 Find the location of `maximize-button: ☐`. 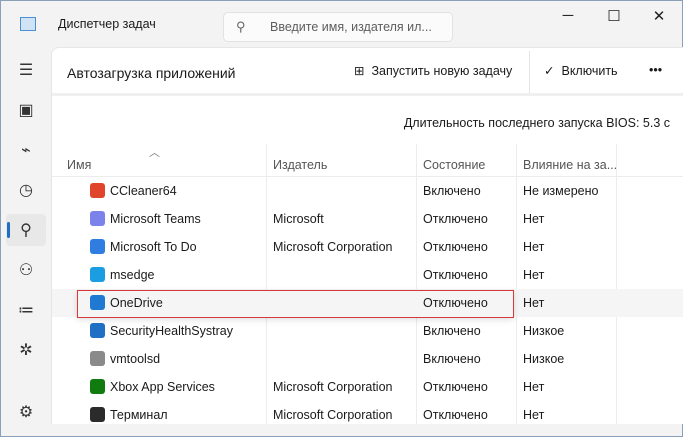

maximize-button: ☐ is located at coordinates (614, 16).